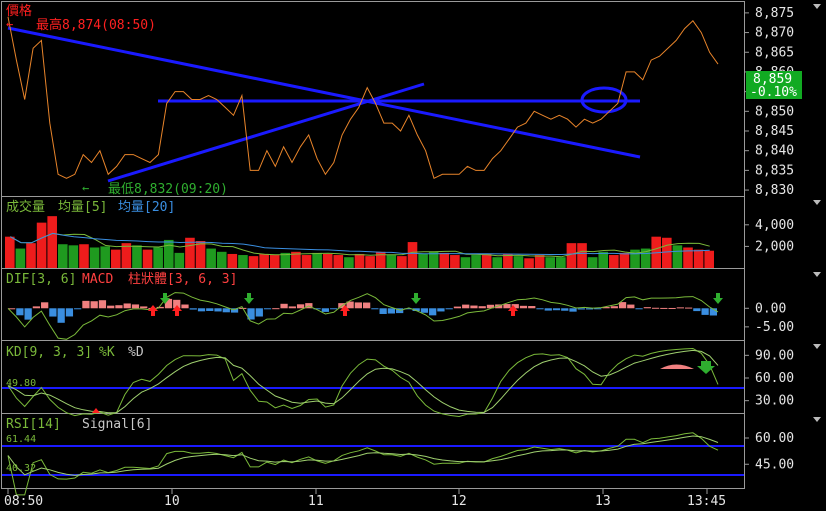 The height and width of the screenshot is (511, 826). I want to click on panel-scroll-icons, so click(817, 213).